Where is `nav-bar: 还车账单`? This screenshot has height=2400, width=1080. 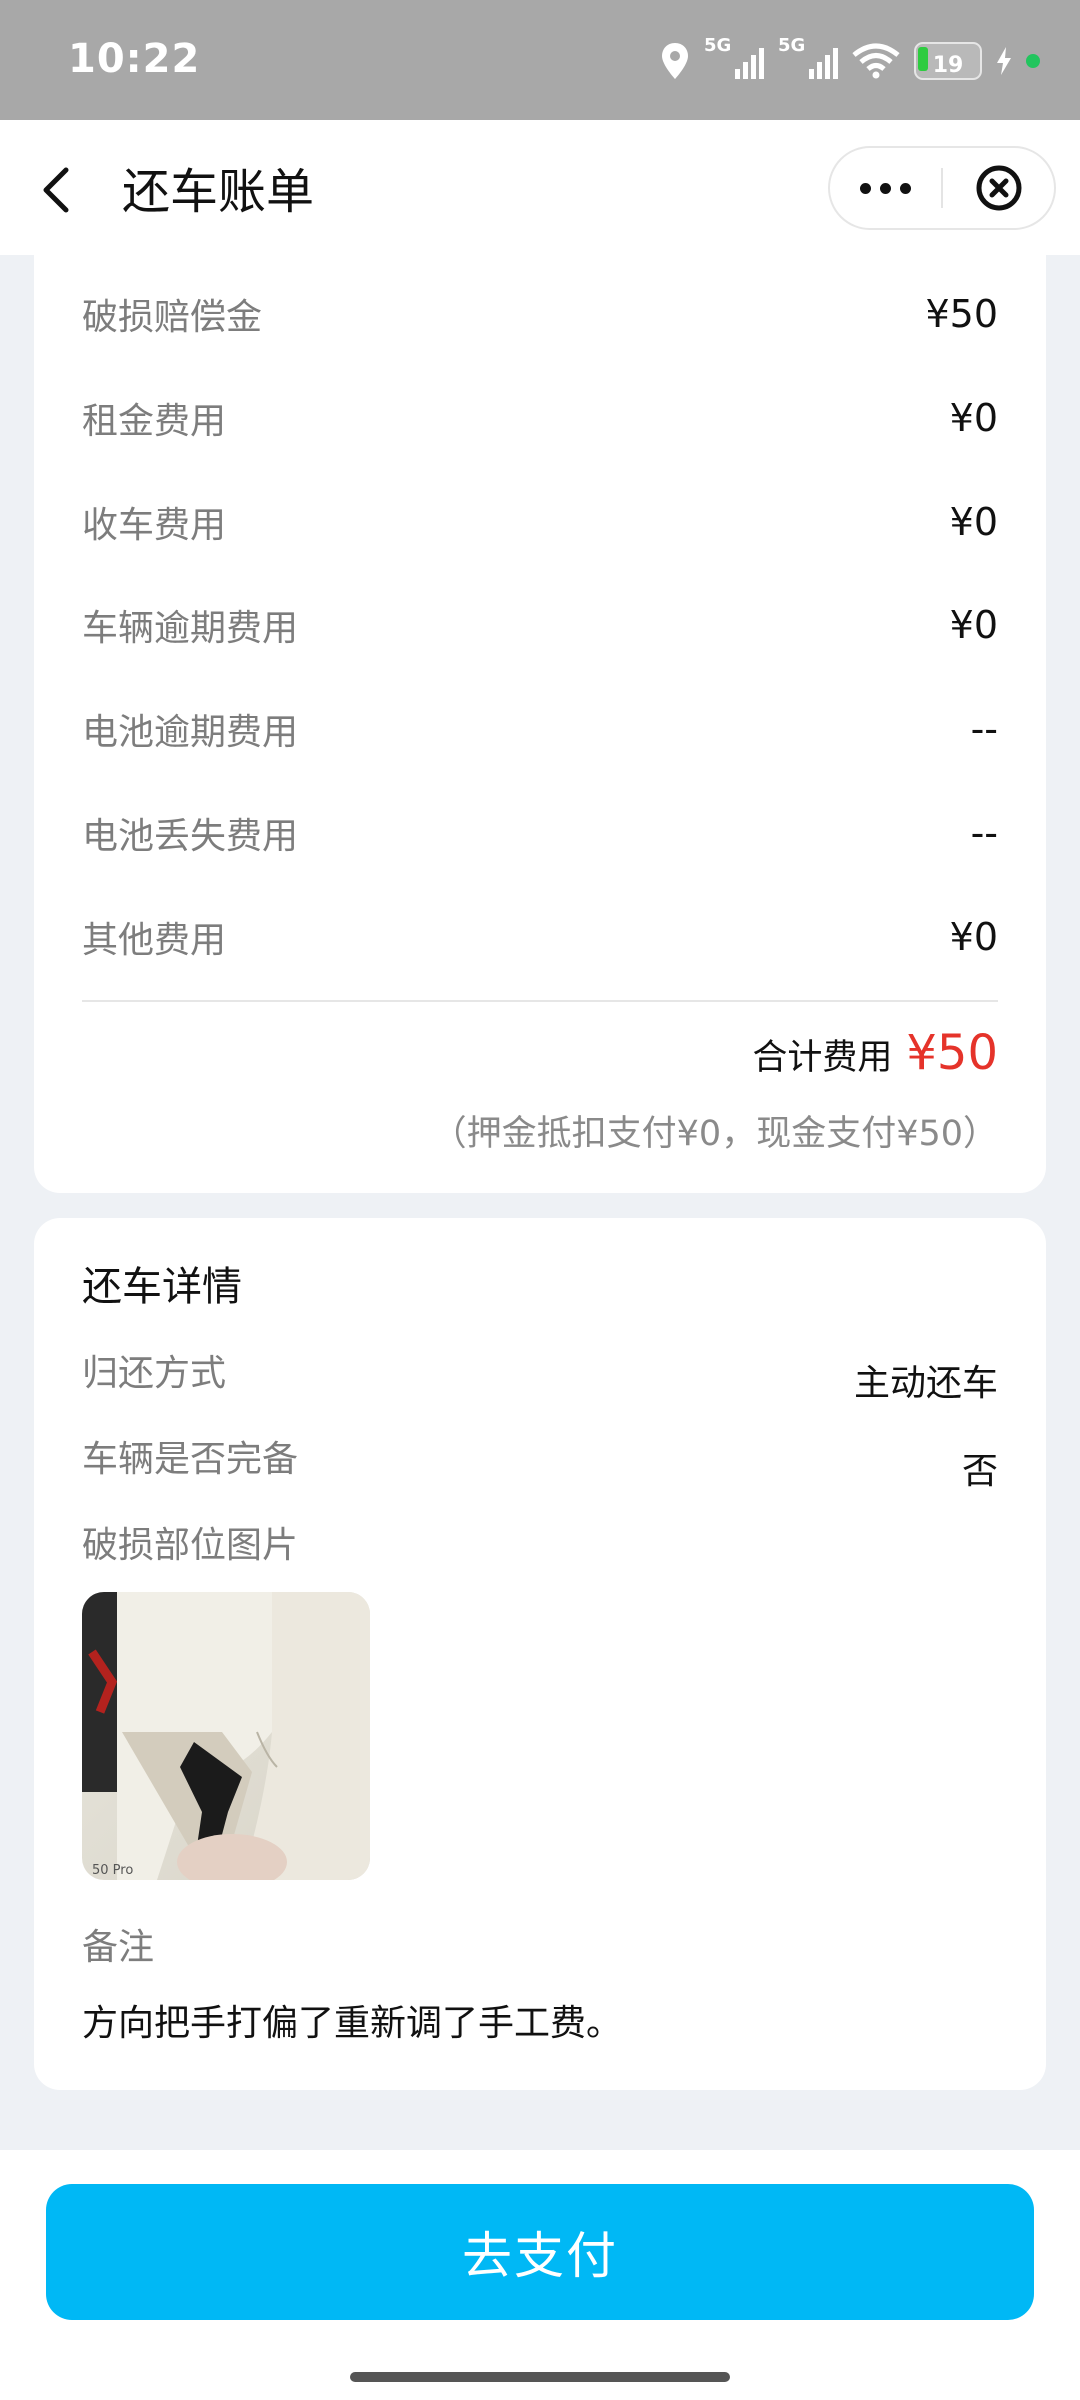 nav-bar: 还车账单 is located at coordinates (540, 187).